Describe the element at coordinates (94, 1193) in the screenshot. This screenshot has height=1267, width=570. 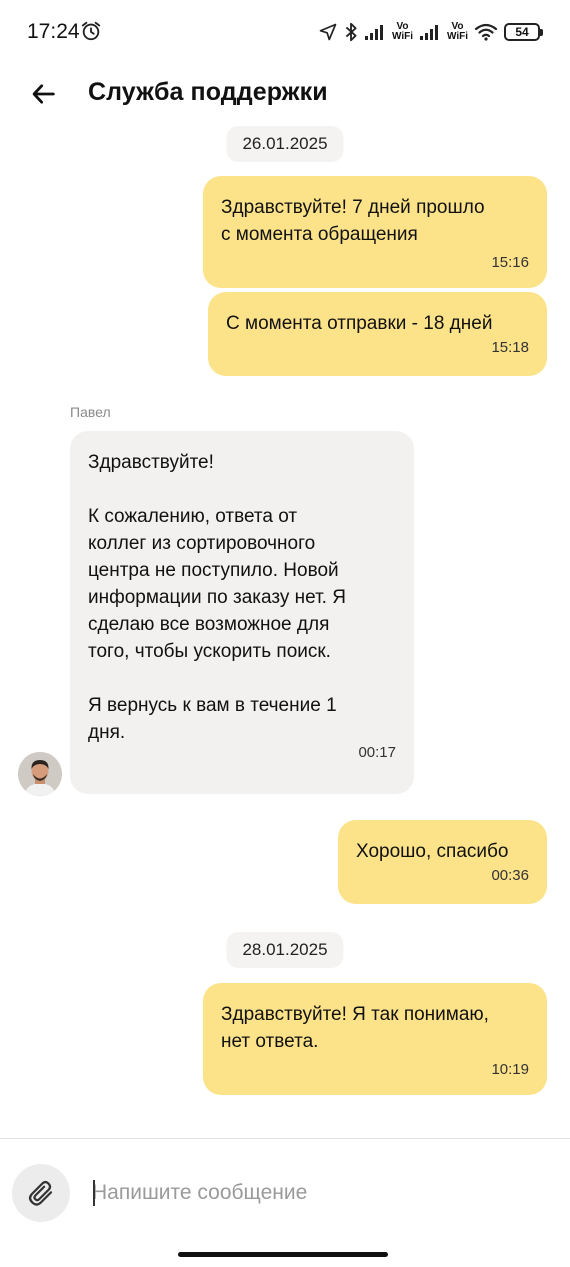
I see `text-caret` at that location.